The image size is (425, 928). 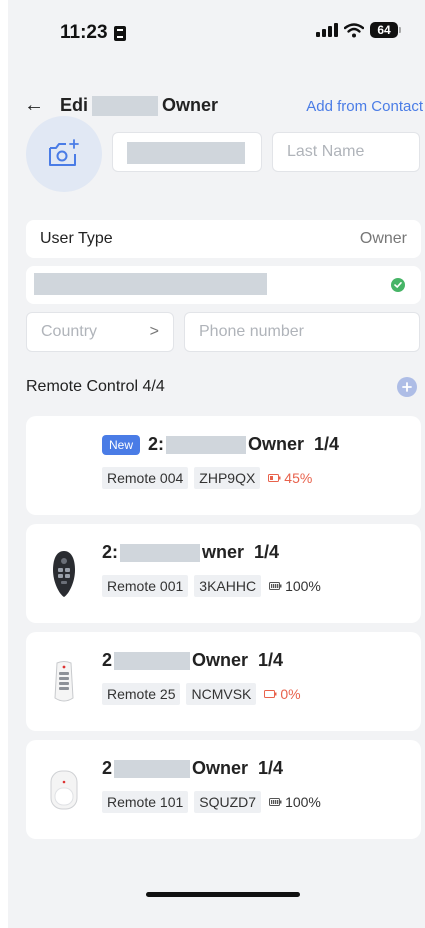 I want to click on user-type-row: User Type Owner, so click(x=223, y=239).